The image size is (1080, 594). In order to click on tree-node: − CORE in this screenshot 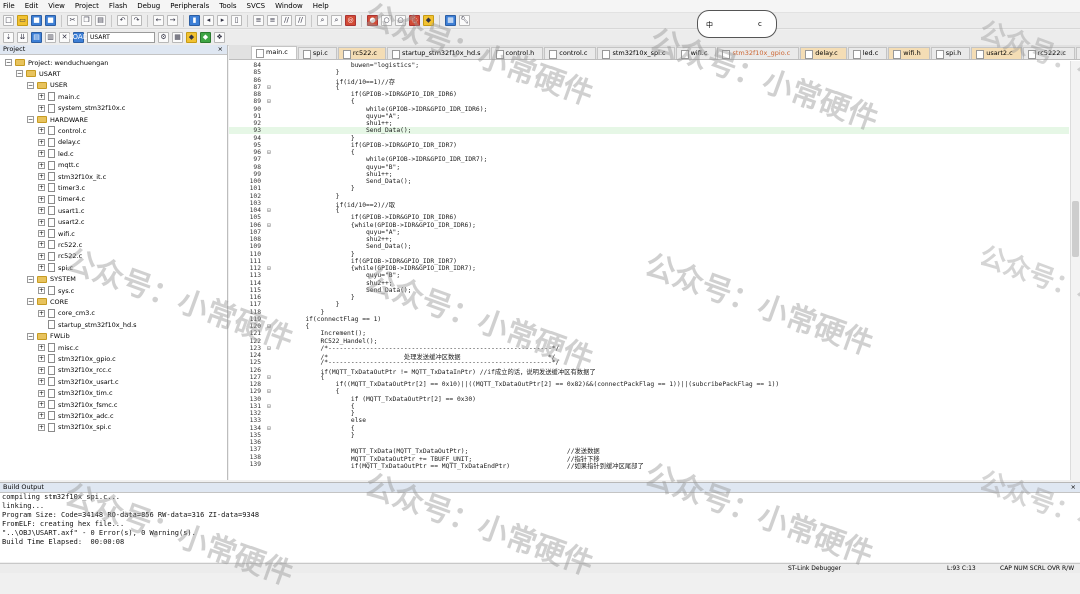, I will do `click(47, 301)`.